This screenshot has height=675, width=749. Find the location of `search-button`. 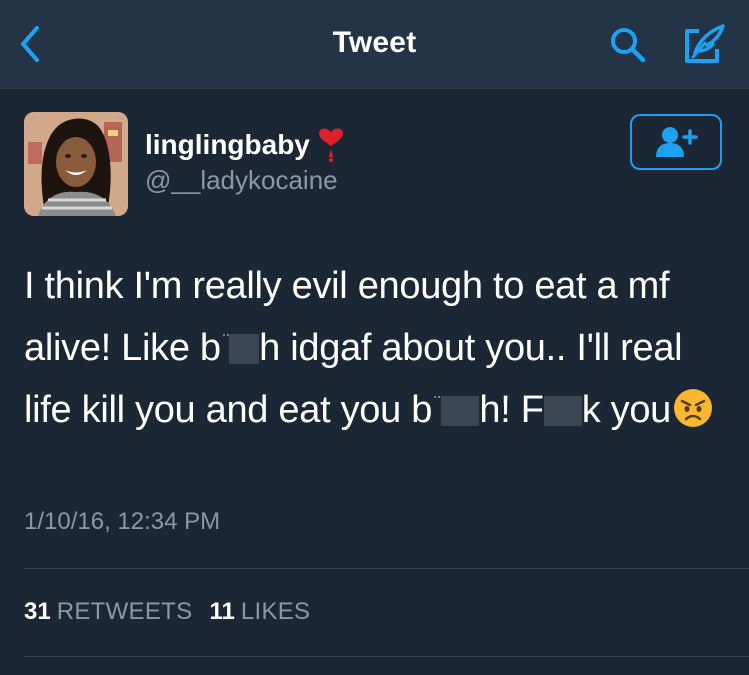

search-button is located at coordinates (628, 45).